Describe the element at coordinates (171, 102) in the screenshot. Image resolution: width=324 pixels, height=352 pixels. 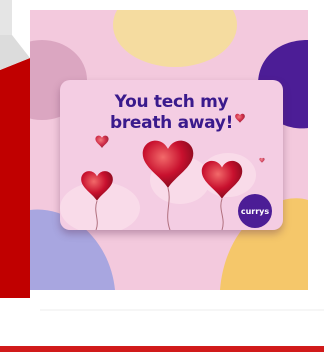
I see `card-headline-line-1: You tech my` at that location.